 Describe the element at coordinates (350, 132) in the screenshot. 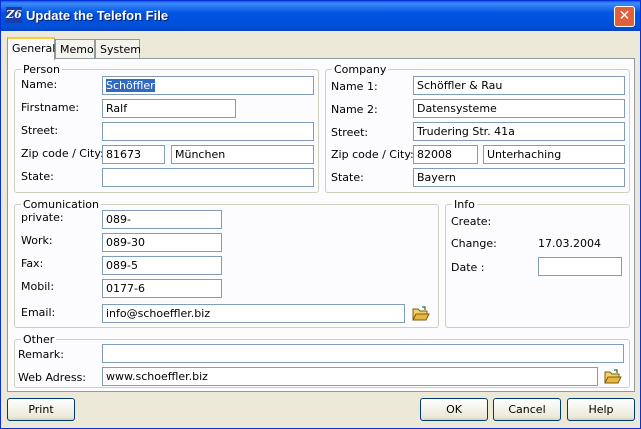

I see `company-street-label: Street:` at that location.